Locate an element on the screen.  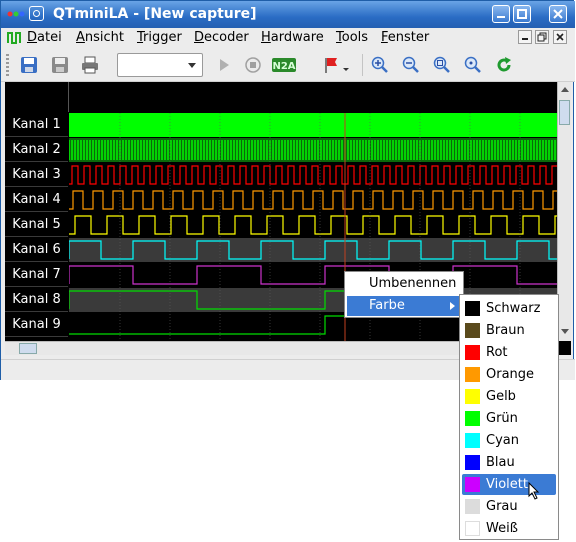
scroll-down-icon is located at coordinates (565, 331).